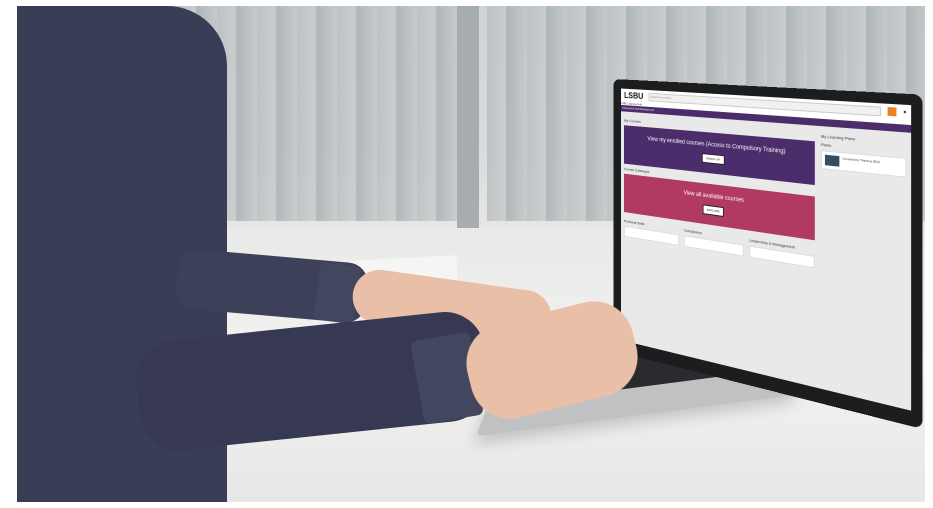  I want to click on plan-thumbnail, so click(832, 160).